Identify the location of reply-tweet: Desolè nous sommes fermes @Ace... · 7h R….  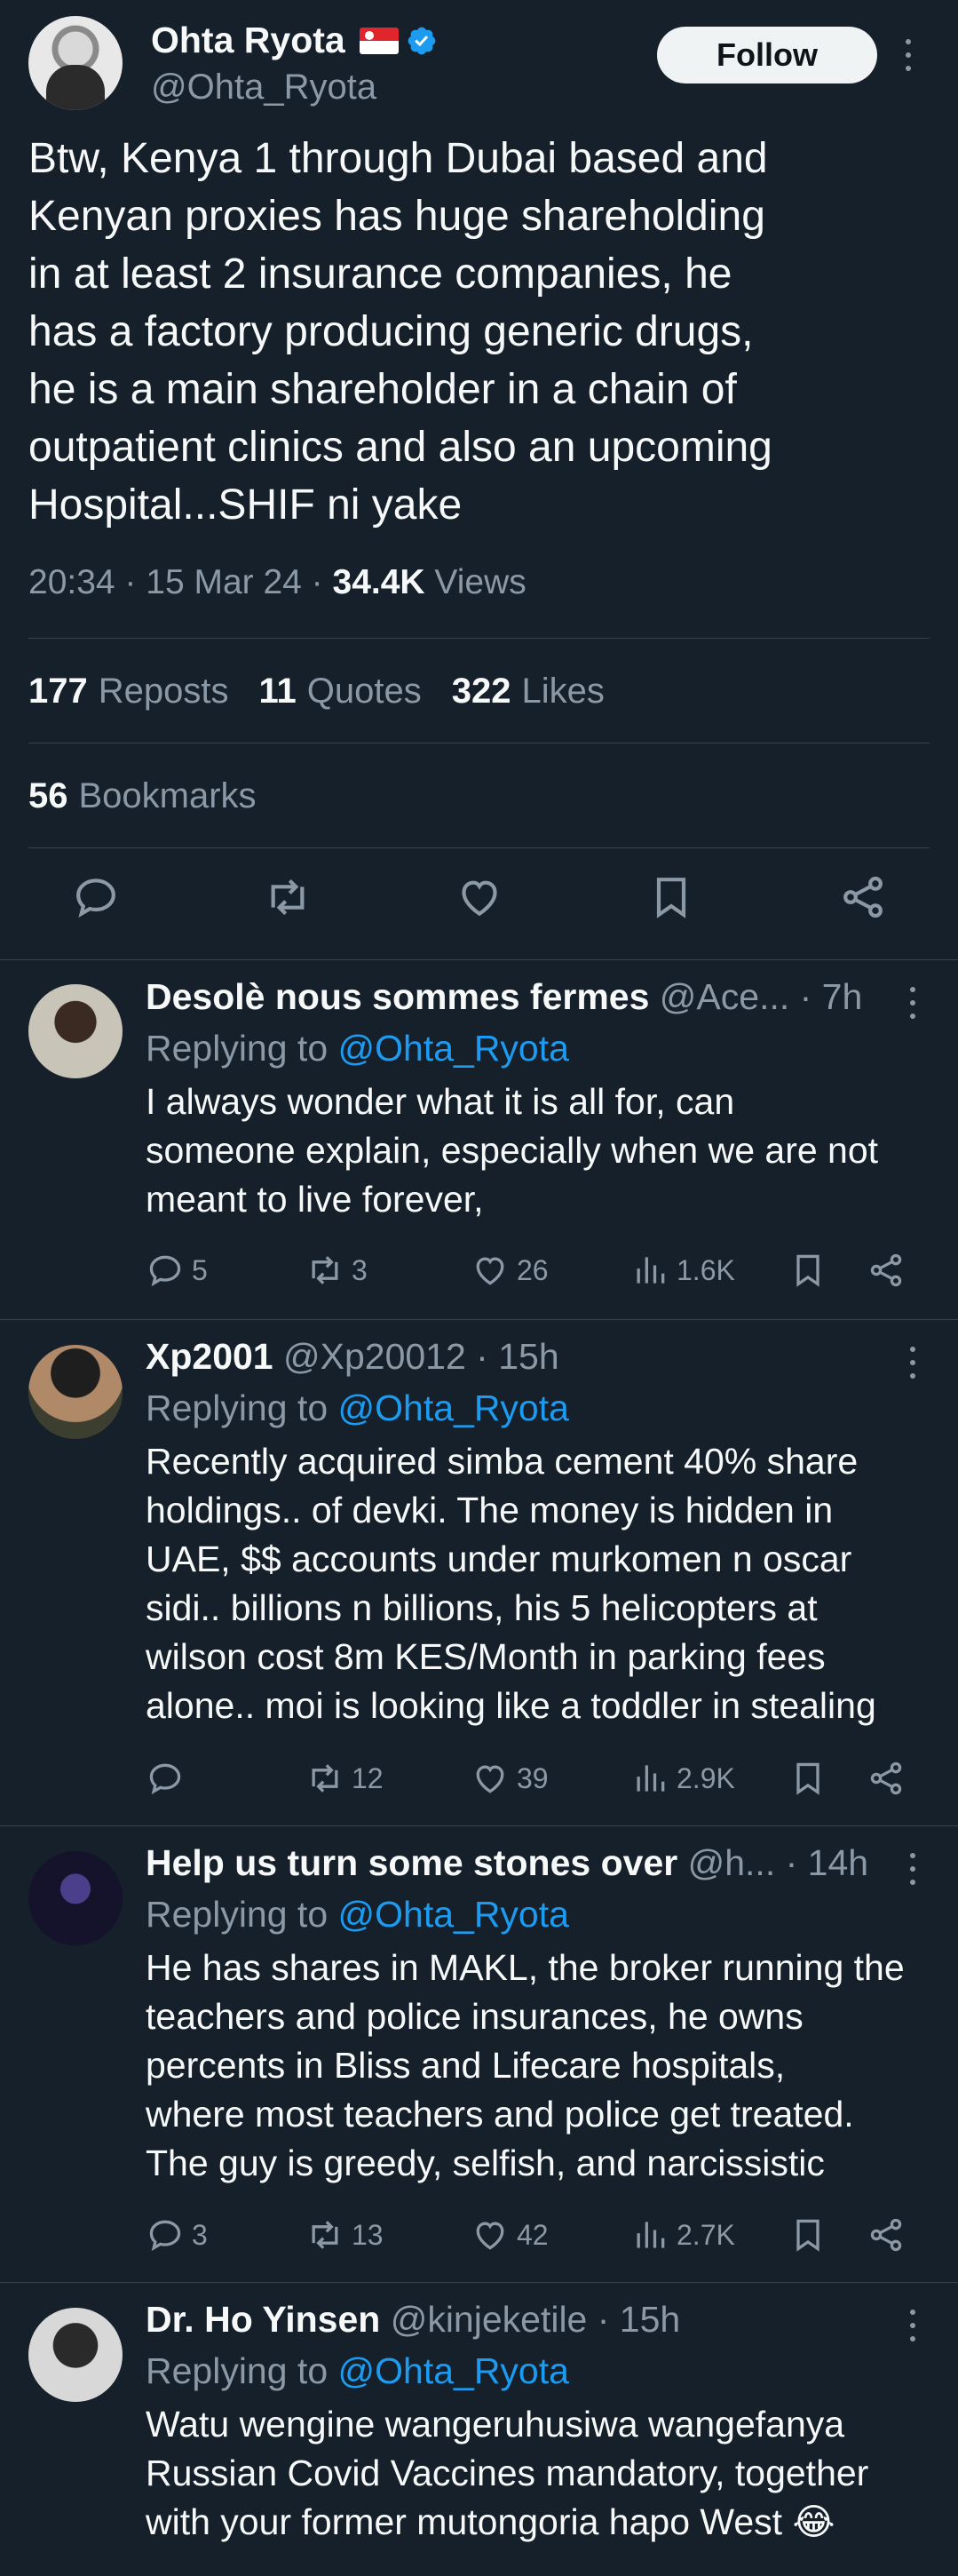
(479, 1139).